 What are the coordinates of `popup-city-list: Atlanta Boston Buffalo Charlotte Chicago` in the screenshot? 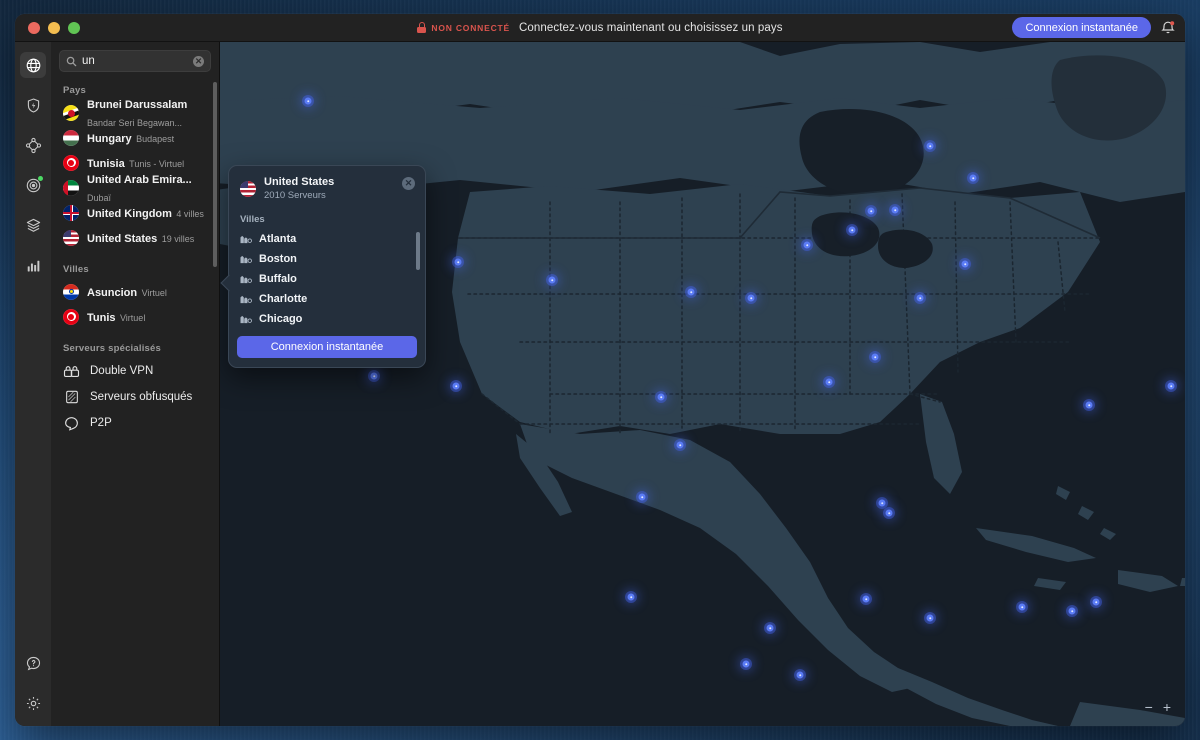 It's located at (327, 279).